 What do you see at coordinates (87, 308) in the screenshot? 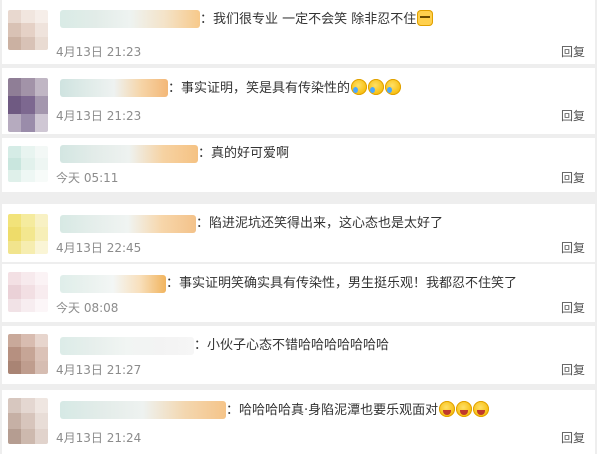
I see `comment-time: 今天 08:08` at bounding box center [87, 308].